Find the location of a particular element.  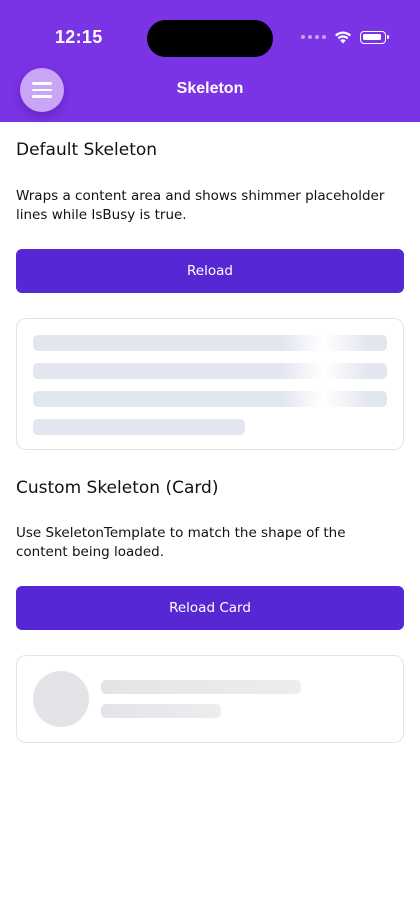

reload-card-button: Reload Card is located at coordinates (210, 608).